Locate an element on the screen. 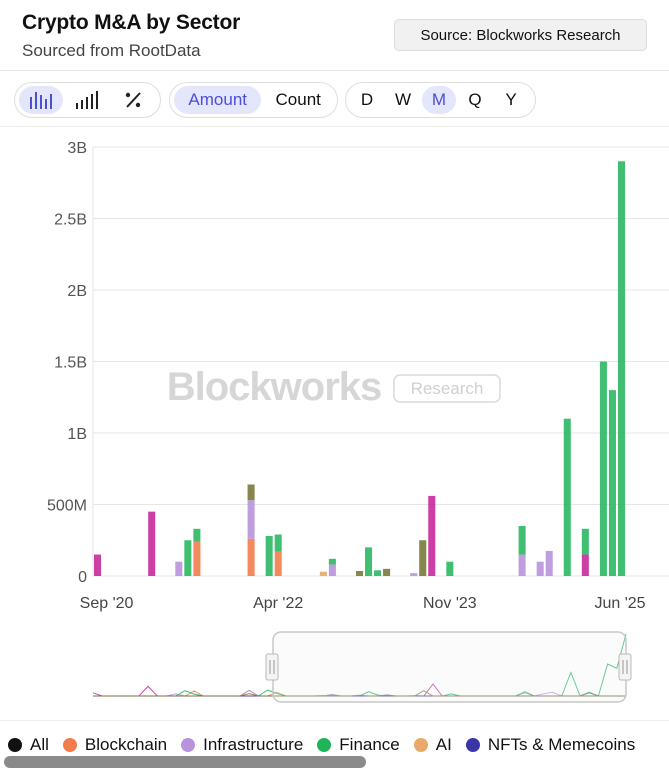 This screenshot has width=669, height=772. x-tick-label: Jun '25 is located at coordinates (619, 603).